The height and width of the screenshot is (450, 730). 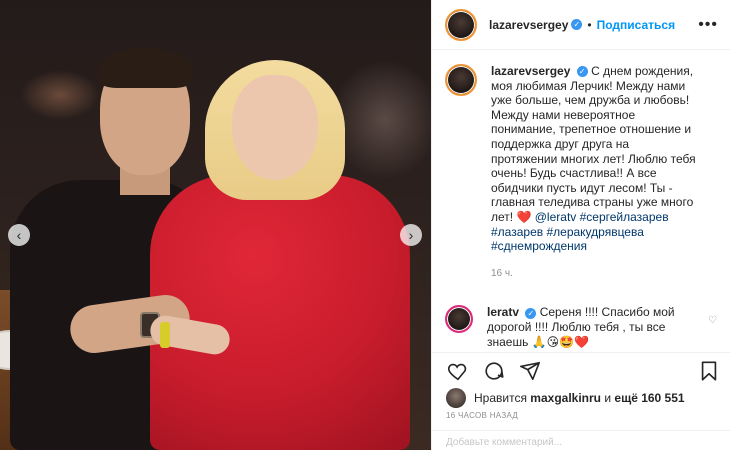 What do you see at coordinates (553, 341) in the screenshot?
I see `kiss-emoji: 😘` at bounding box center [553, 341].